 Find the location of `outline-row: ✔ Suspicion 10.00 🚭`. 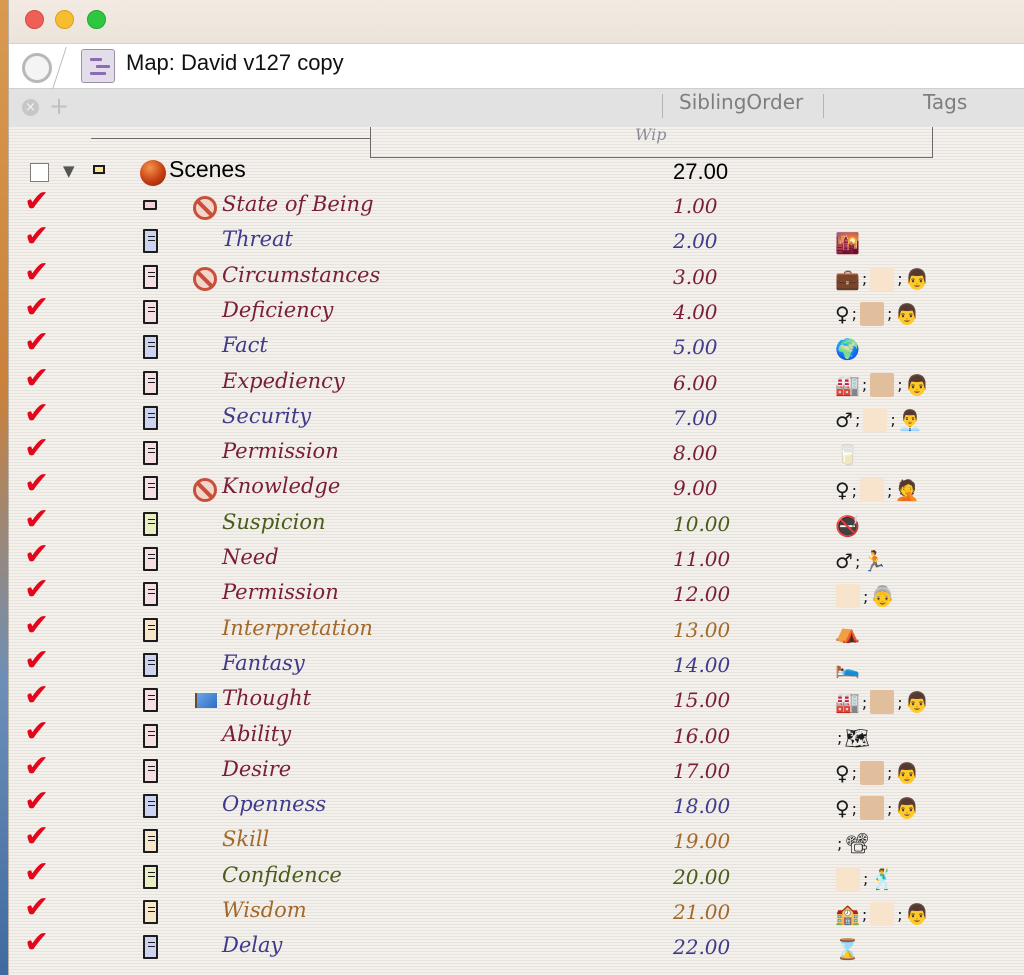

outline-row: ✔ Suspicion 10.00 🚭 is located at coordinates (516, 524).